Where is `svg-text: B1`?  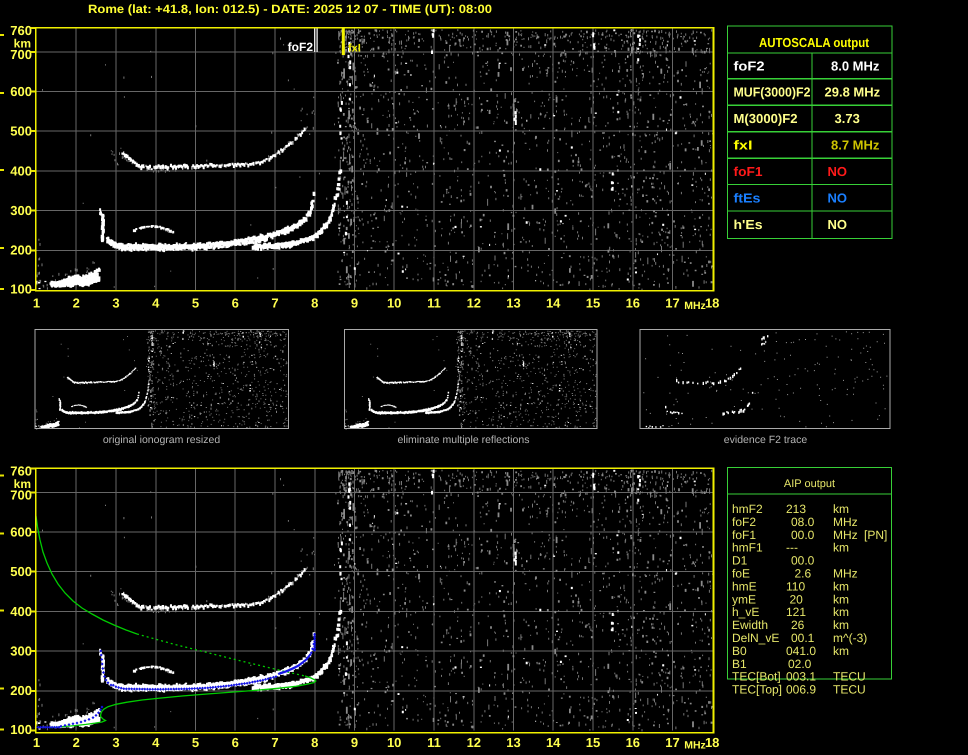
svg-text: B1 is located at coordinates (739, 664).